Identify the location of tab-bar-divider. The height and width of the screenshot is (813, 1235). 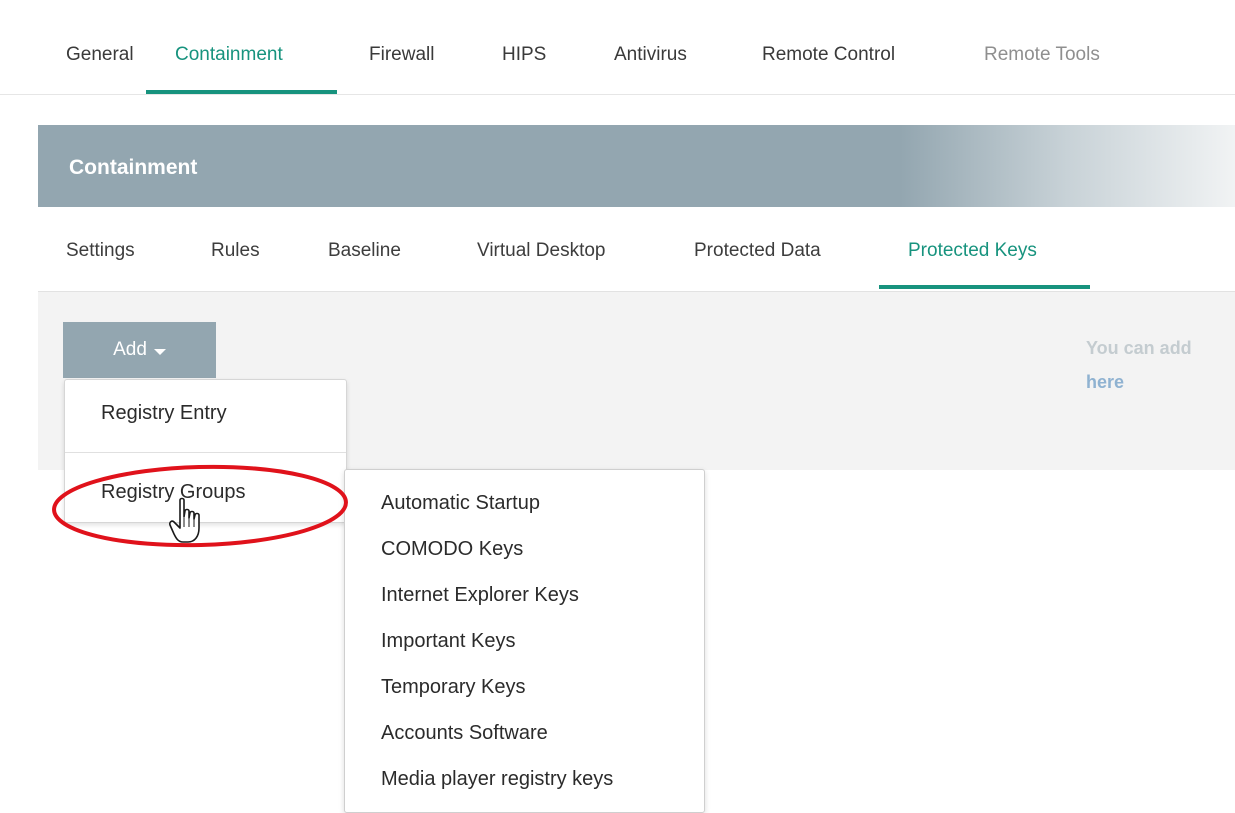
(617, 94).